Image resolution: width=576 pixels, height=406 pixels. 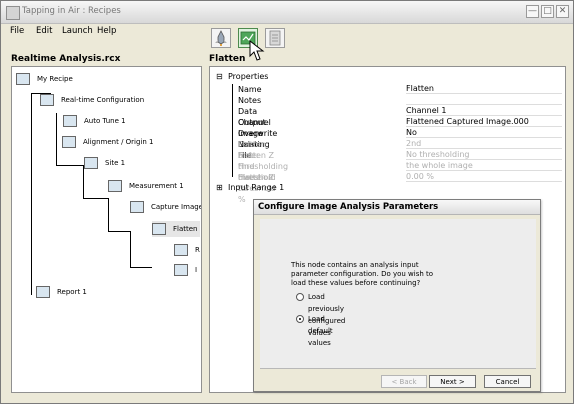 I want to click on input-range-expand-icon: ⊞, so click(x=219, y=187).